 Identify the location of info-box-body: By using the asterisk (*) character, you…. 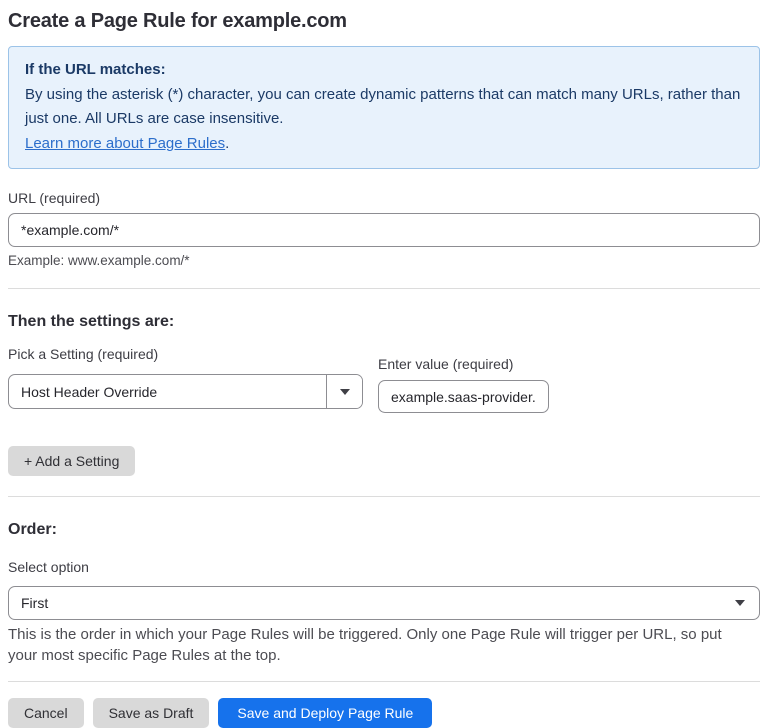
(383, 106).